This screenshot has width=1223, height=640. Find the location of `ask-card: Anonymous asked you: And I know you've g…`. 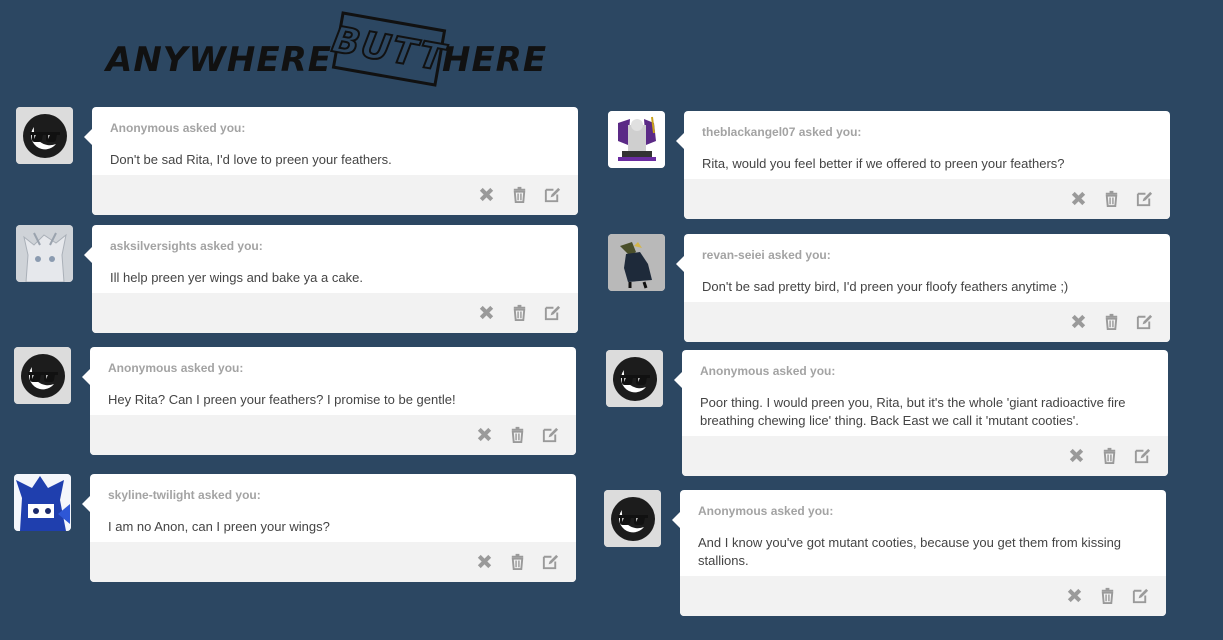

ask-card: Anonymous asked you: And I know you've g… is located at coordinates (919, 553).